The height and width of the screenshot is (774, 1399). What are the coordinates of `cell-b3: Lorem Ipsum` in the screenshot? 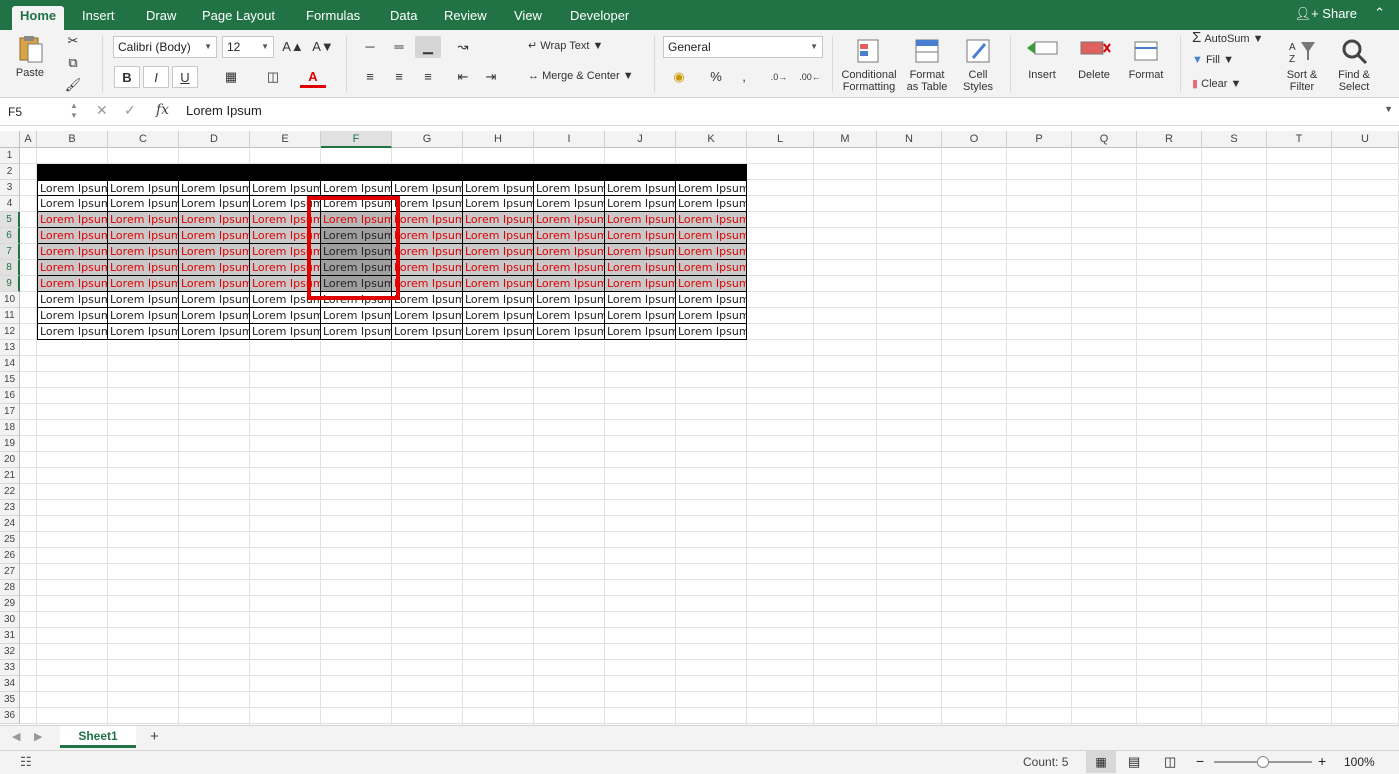 It's located at (72, 188).